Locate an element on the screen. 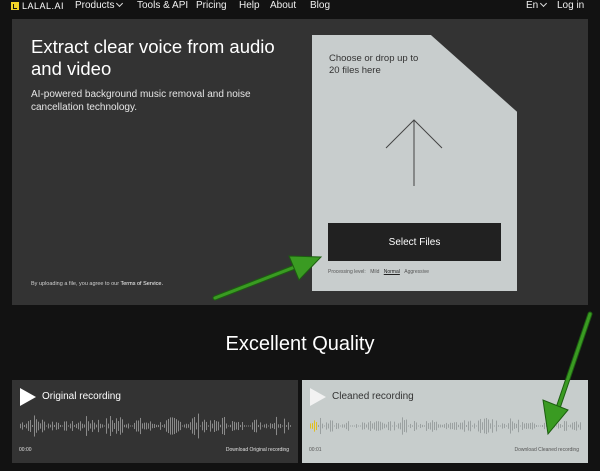 The height and width of the screenshot is (471, 600). card-title: Cleaned recording is located at coordinates (373, 396).